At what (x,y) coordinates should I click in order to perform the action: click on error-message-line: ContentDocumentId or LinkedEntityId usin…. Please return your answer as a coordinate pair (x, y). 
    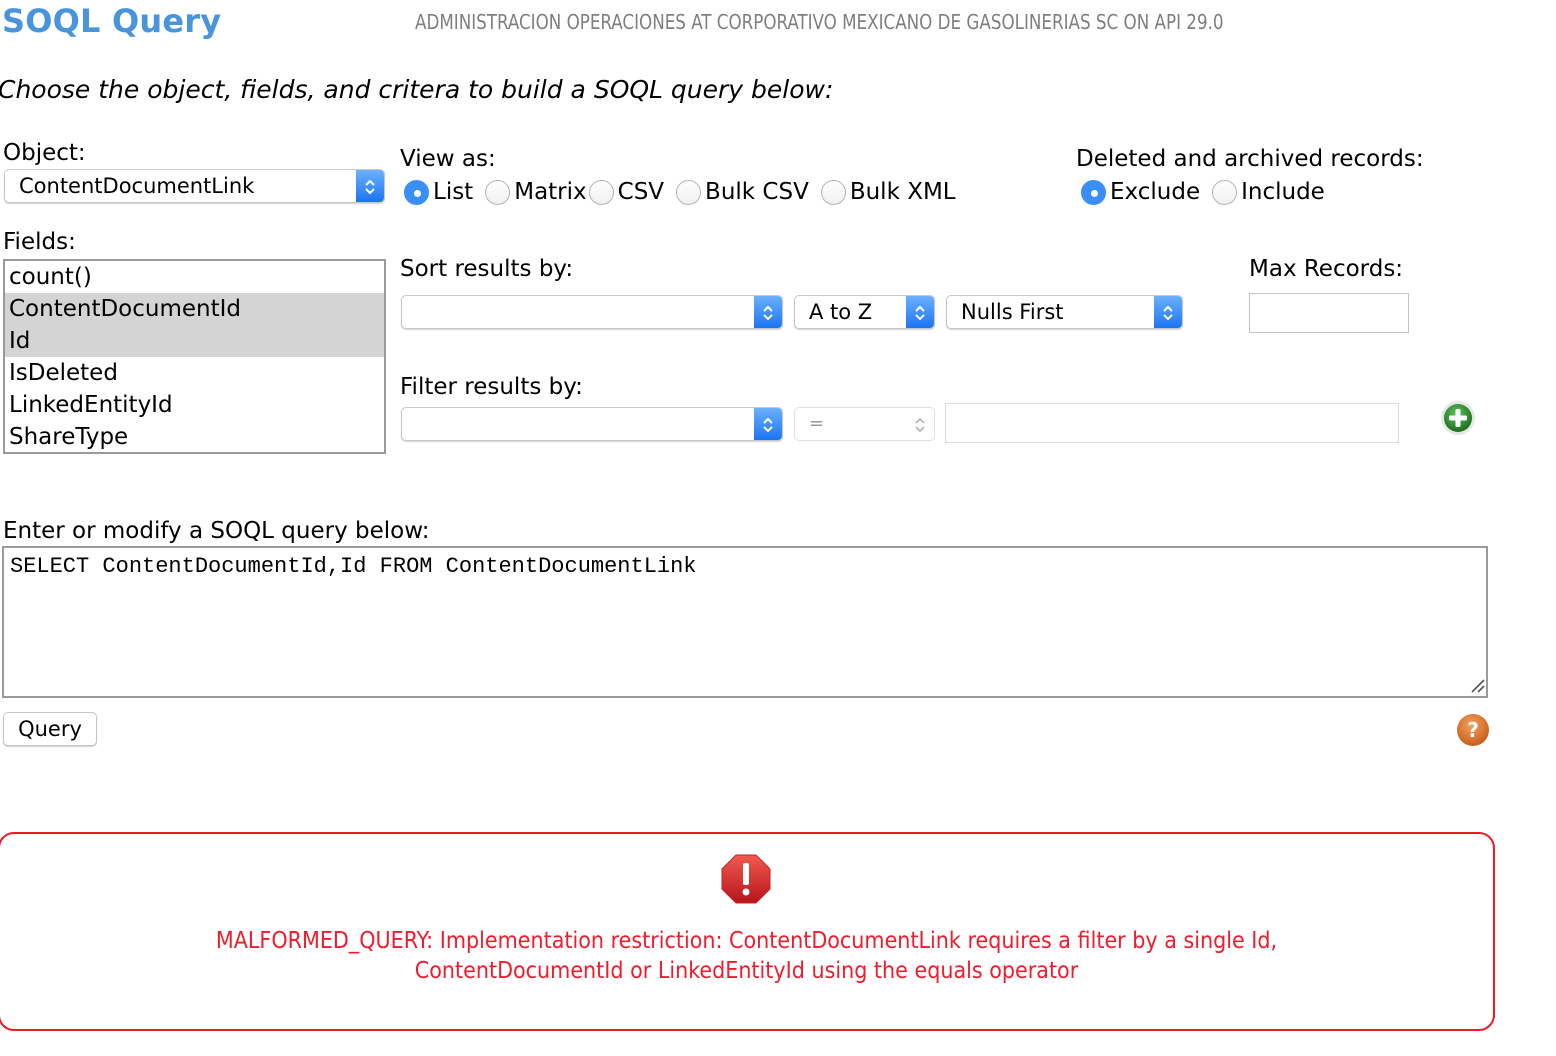
    Looking at the image, I should click on (746, 971).